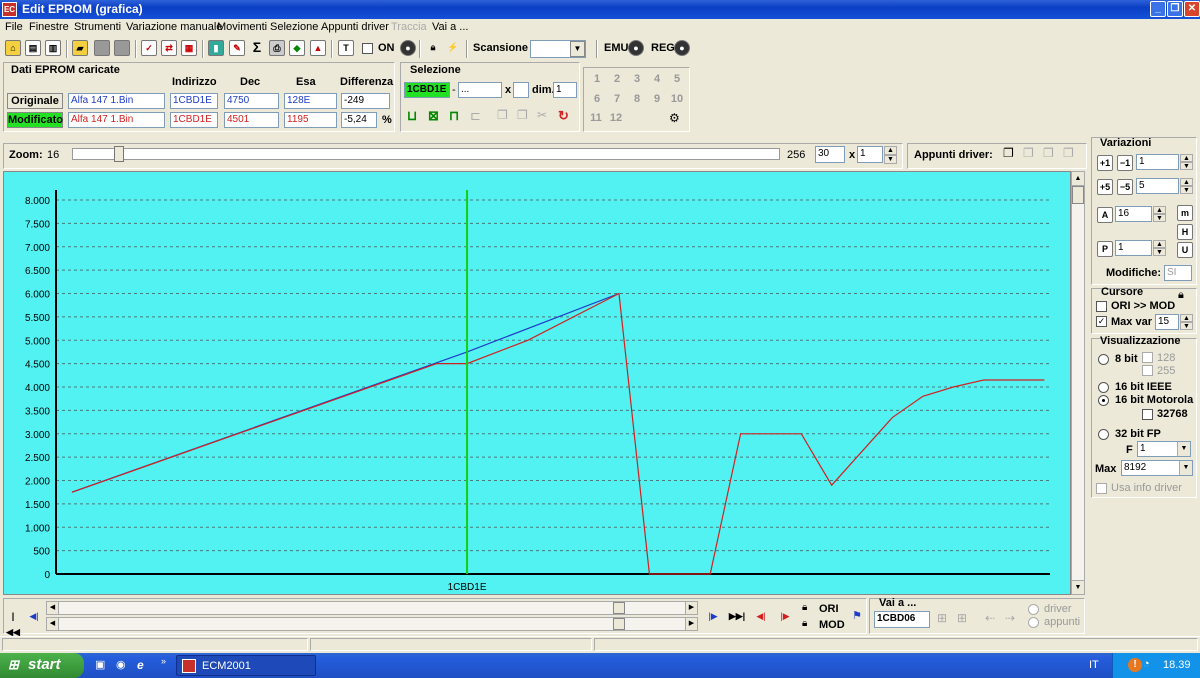  I want to click on arrow-back-icon: ⇠, so click(993, 619).